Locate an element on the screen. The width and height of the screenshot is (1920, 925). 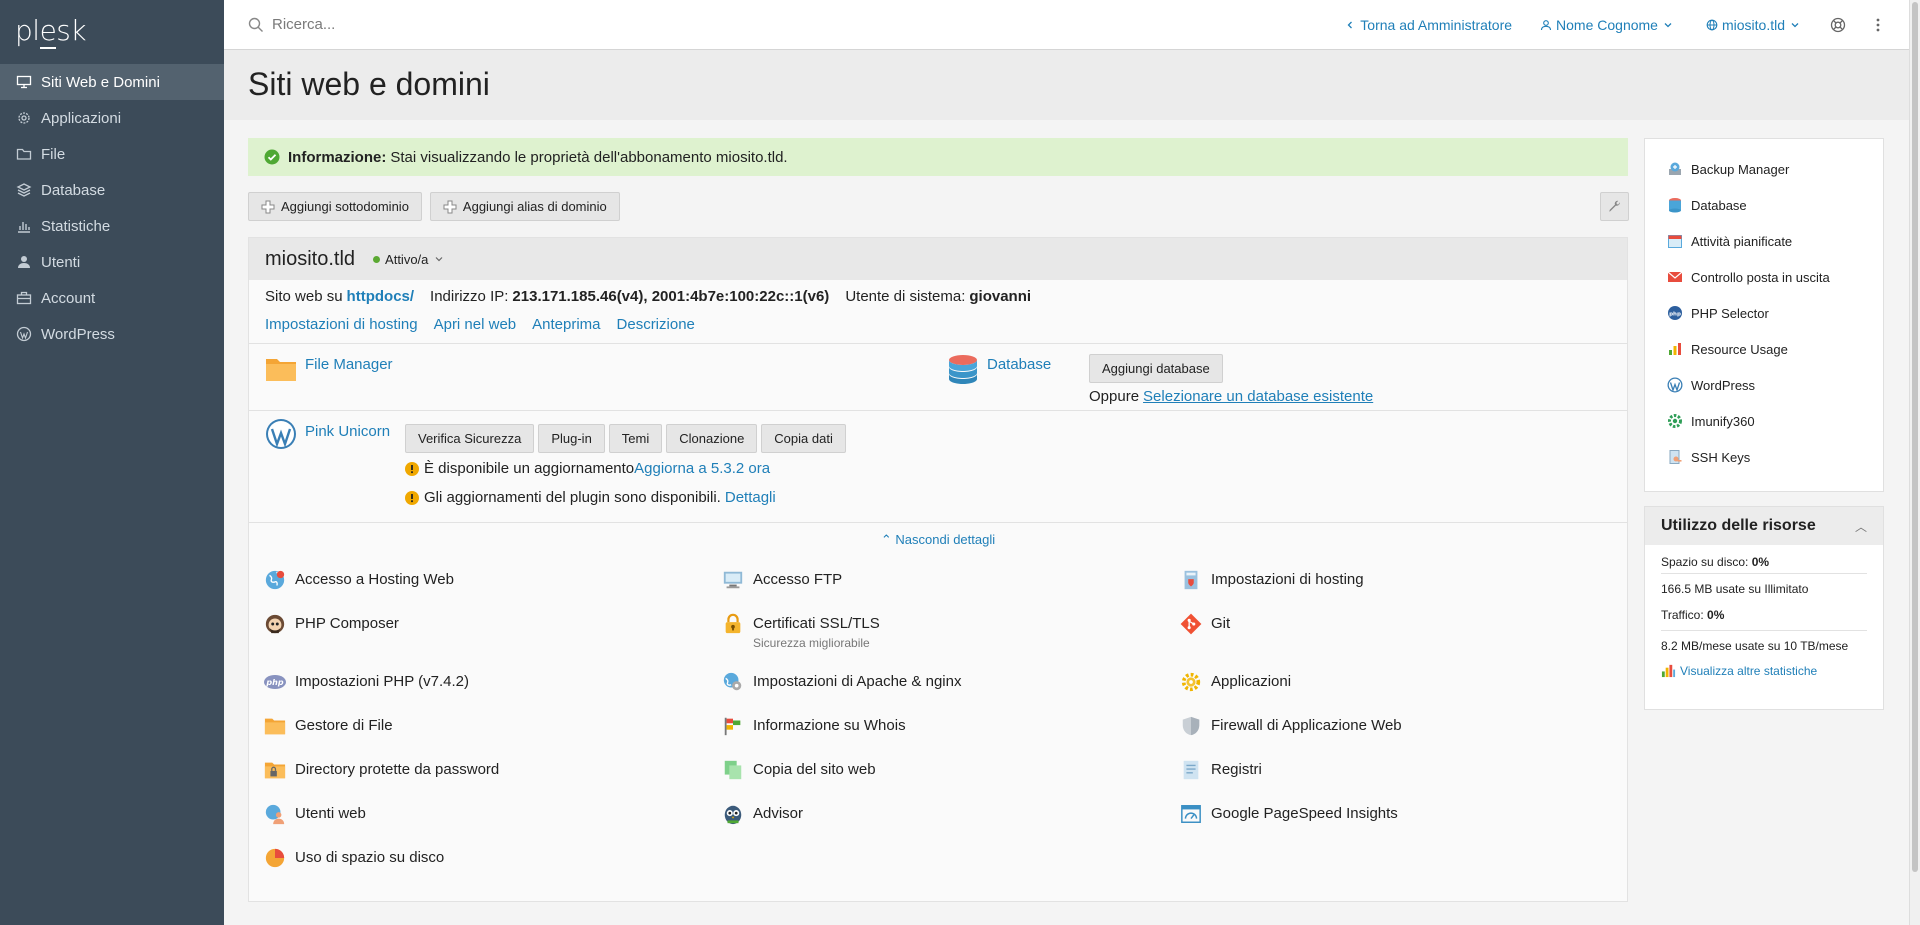
right-tool-backup-manager: Backup Manager is located at coordinates (1764, 169).